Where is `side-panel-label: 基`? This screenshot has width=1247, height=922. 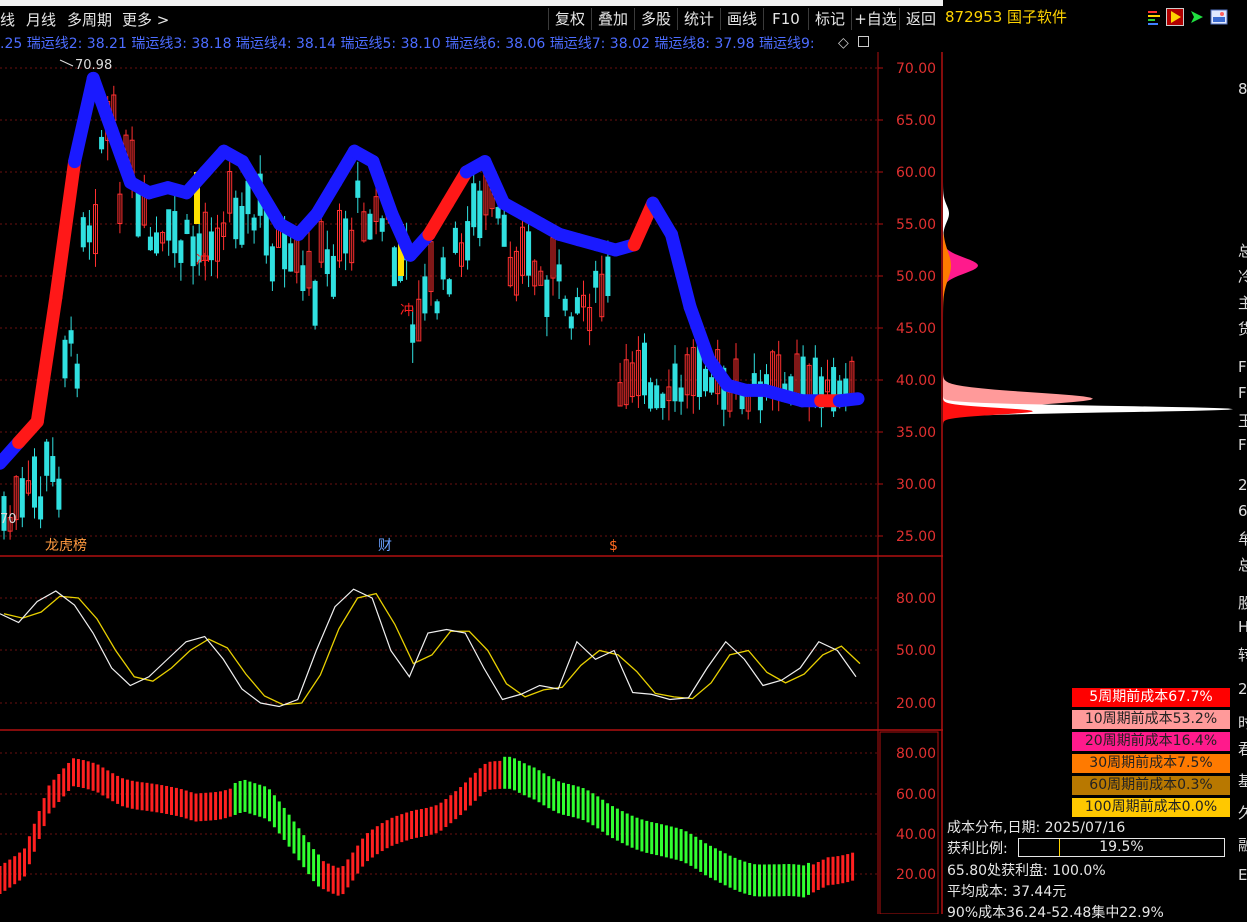
side-panel-label: 基 is located at coordinates (1242, 781).